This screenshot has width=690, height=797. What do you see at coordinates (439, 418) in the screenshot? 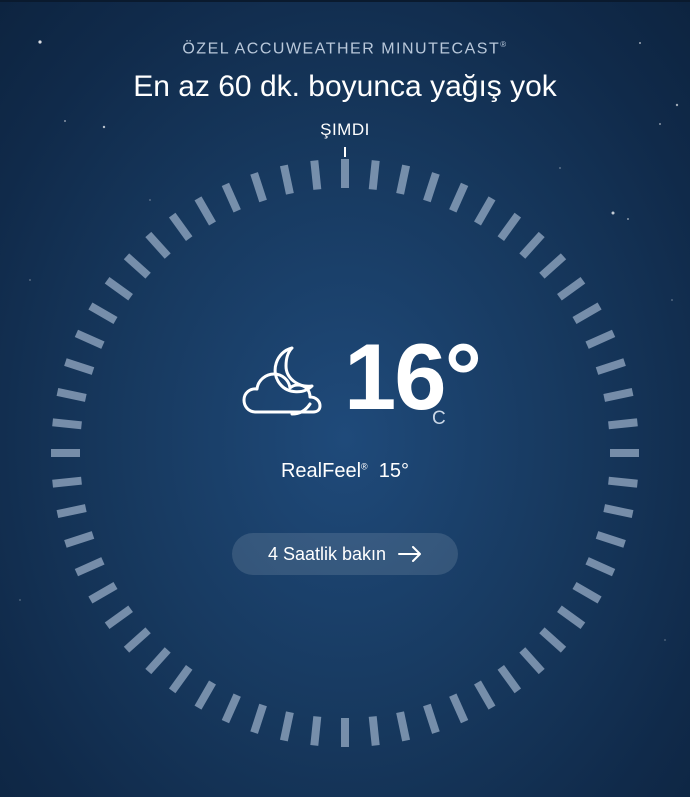
I see `temperature-unit: C` at bounding box center [439, 418].